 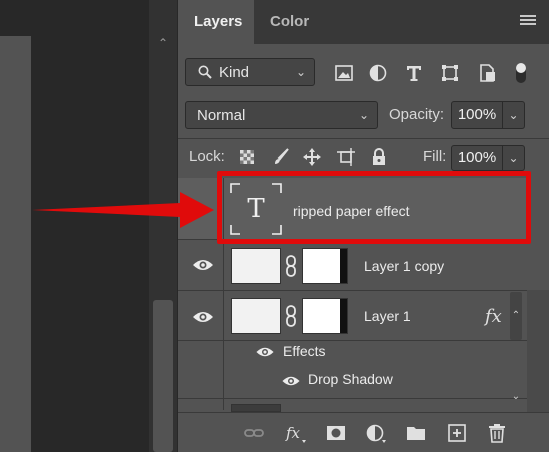 What do you see at coordinates (521, 73) in the screenshot?
I see `filter-toggle-icon` at bounding box center [521, 73].